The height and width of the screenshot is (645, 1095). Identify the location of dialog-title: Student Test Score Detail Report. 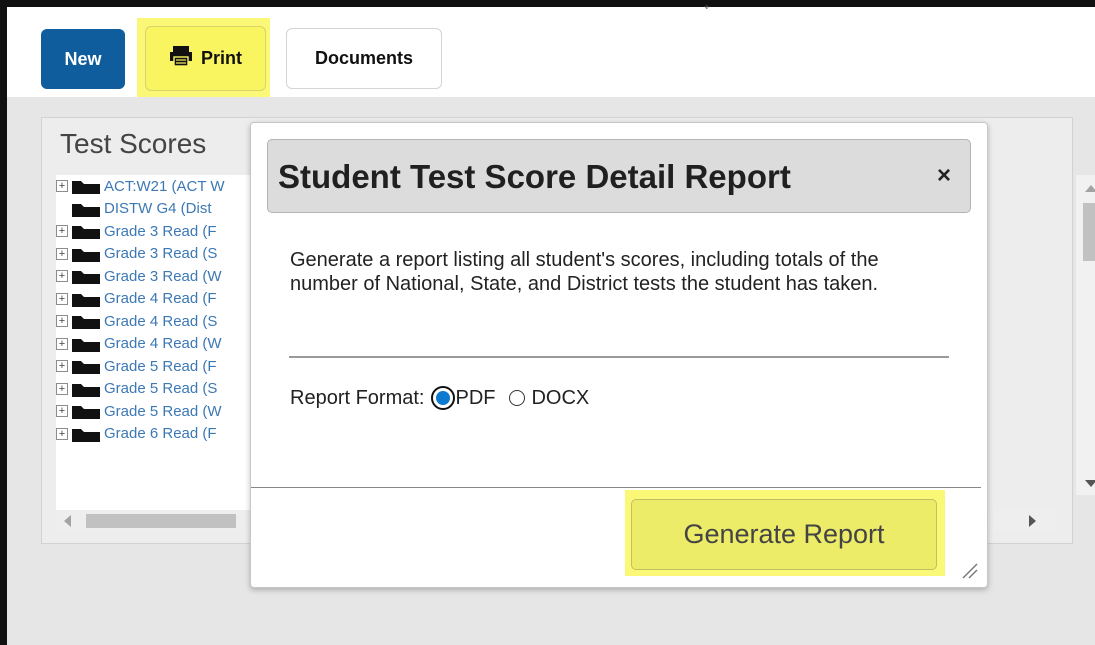
(534, 176).